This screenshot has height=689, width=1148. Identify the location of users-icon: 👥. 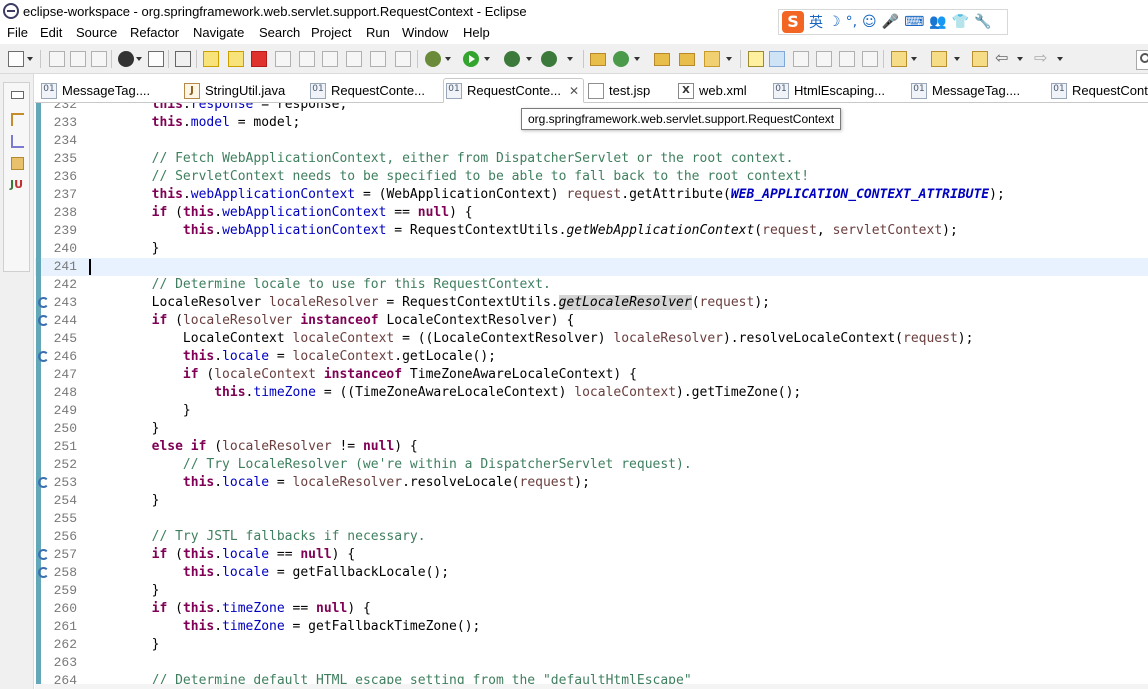
(937, 22).